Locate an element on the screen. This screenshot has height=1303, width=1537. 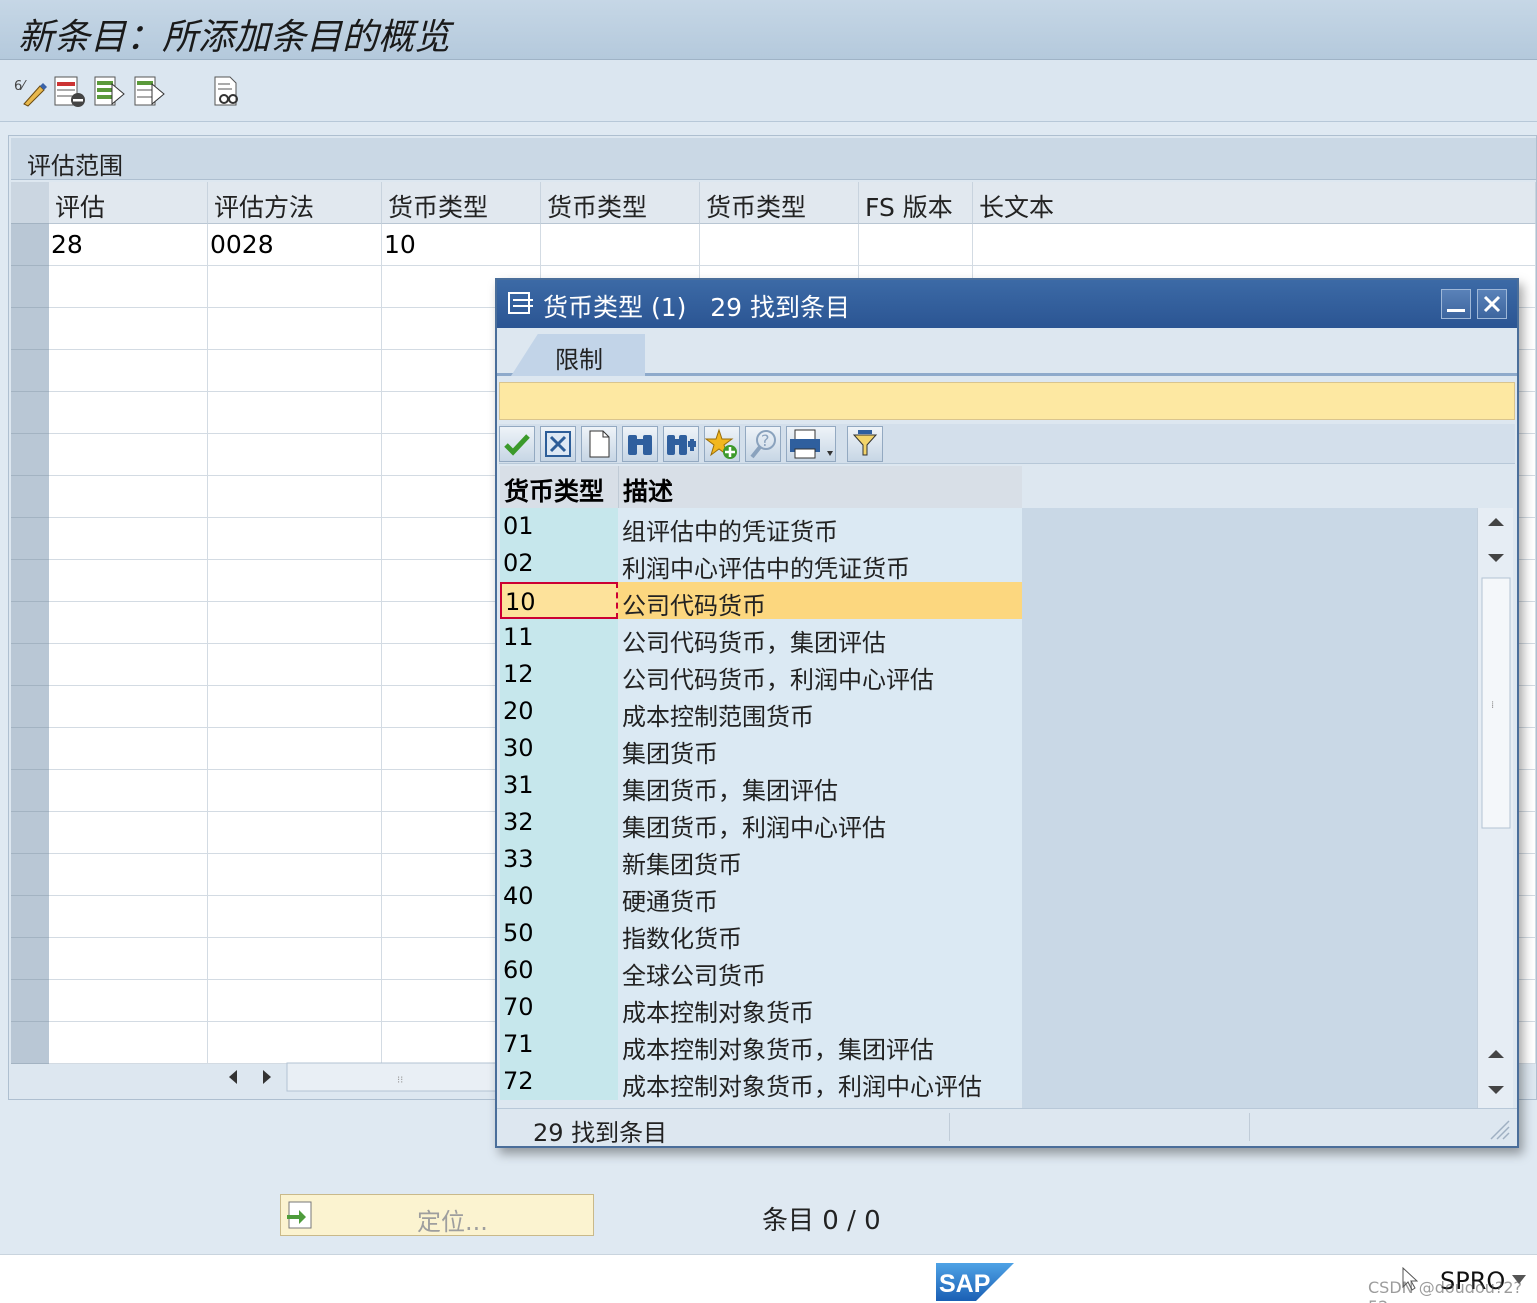
item-key: 60 is located at coordinates (559, 970).